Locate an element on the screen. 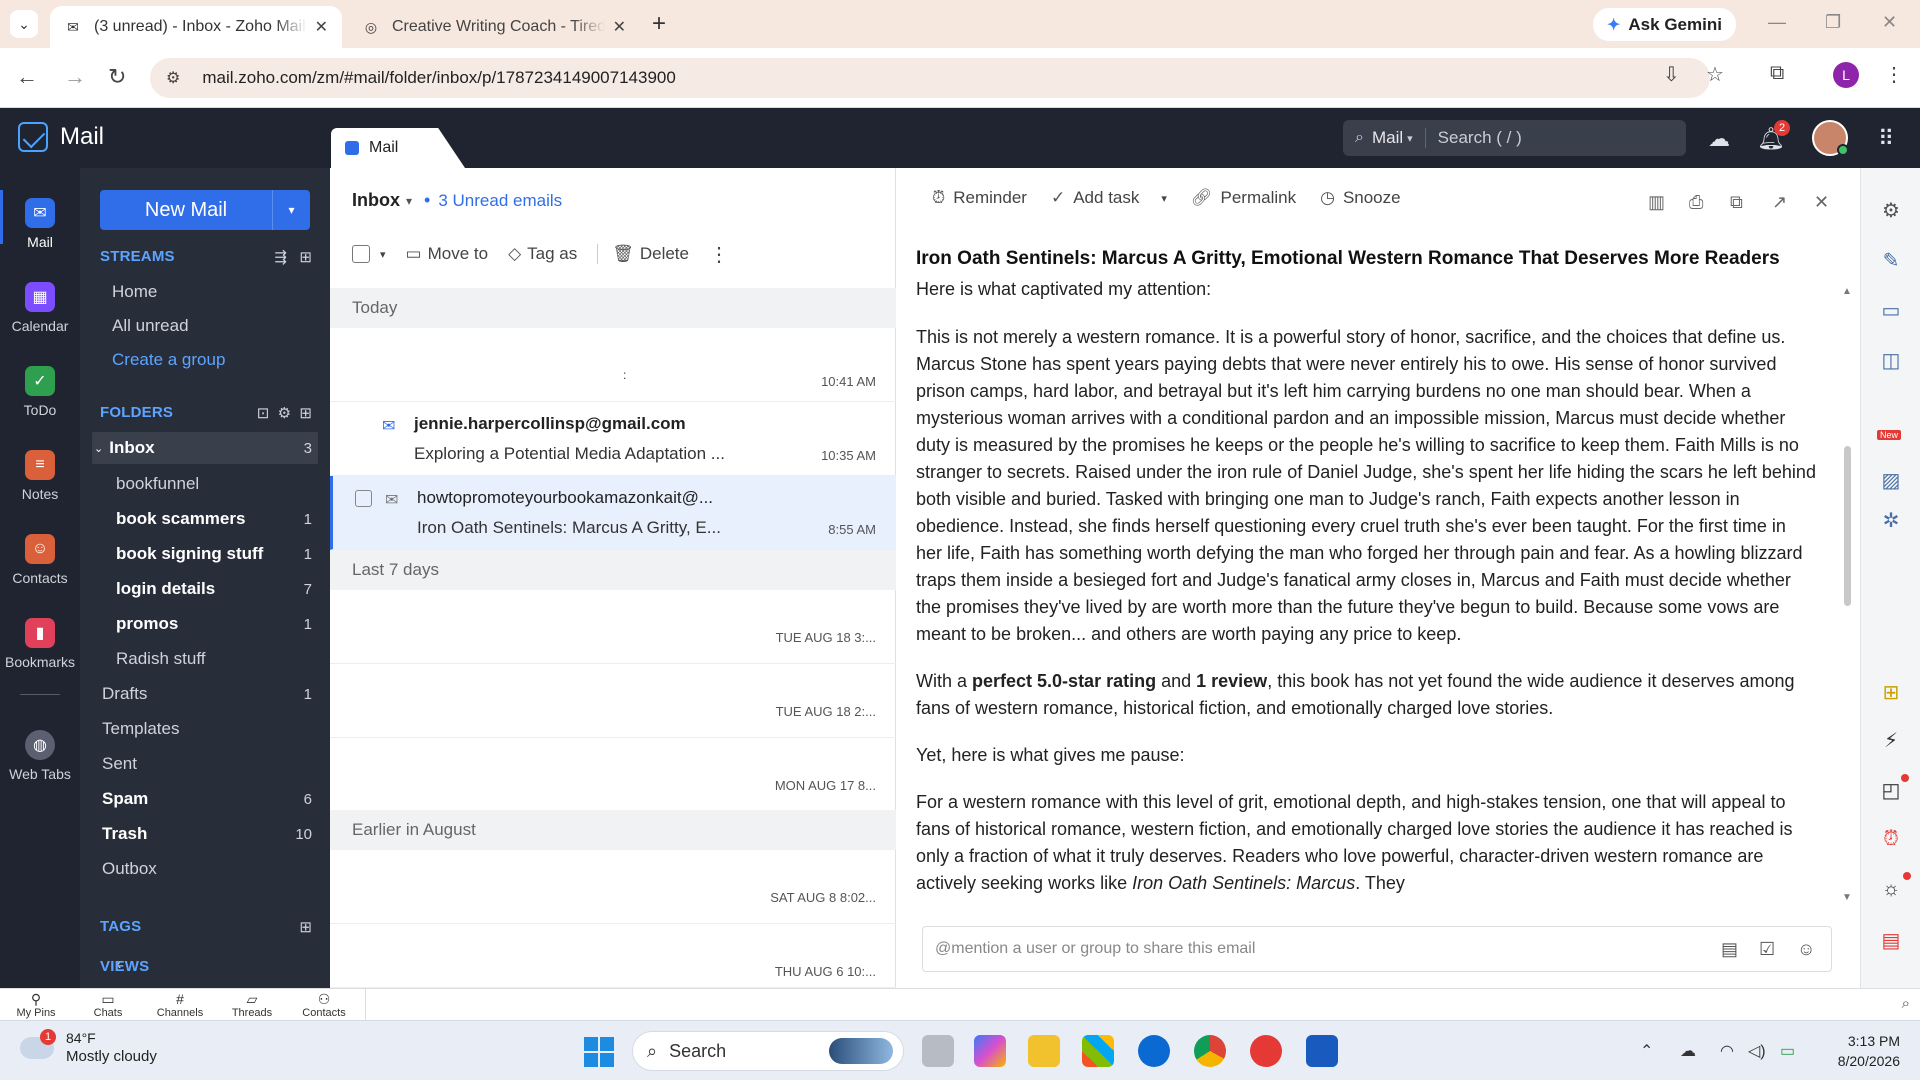  mail-module-tab: Mail is located at coordinates (398, 148).